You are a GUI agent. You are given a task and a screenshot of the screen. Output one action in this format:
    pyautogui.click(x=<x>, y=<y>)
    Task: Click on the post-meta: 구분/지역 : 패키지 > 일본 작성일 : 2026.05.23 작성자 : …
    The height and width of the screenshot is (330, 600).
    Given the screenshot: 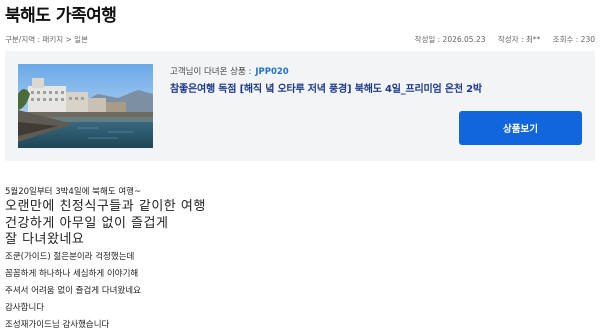 What is the action you would take?
    pyautogui.click(x=300, y=40)
    